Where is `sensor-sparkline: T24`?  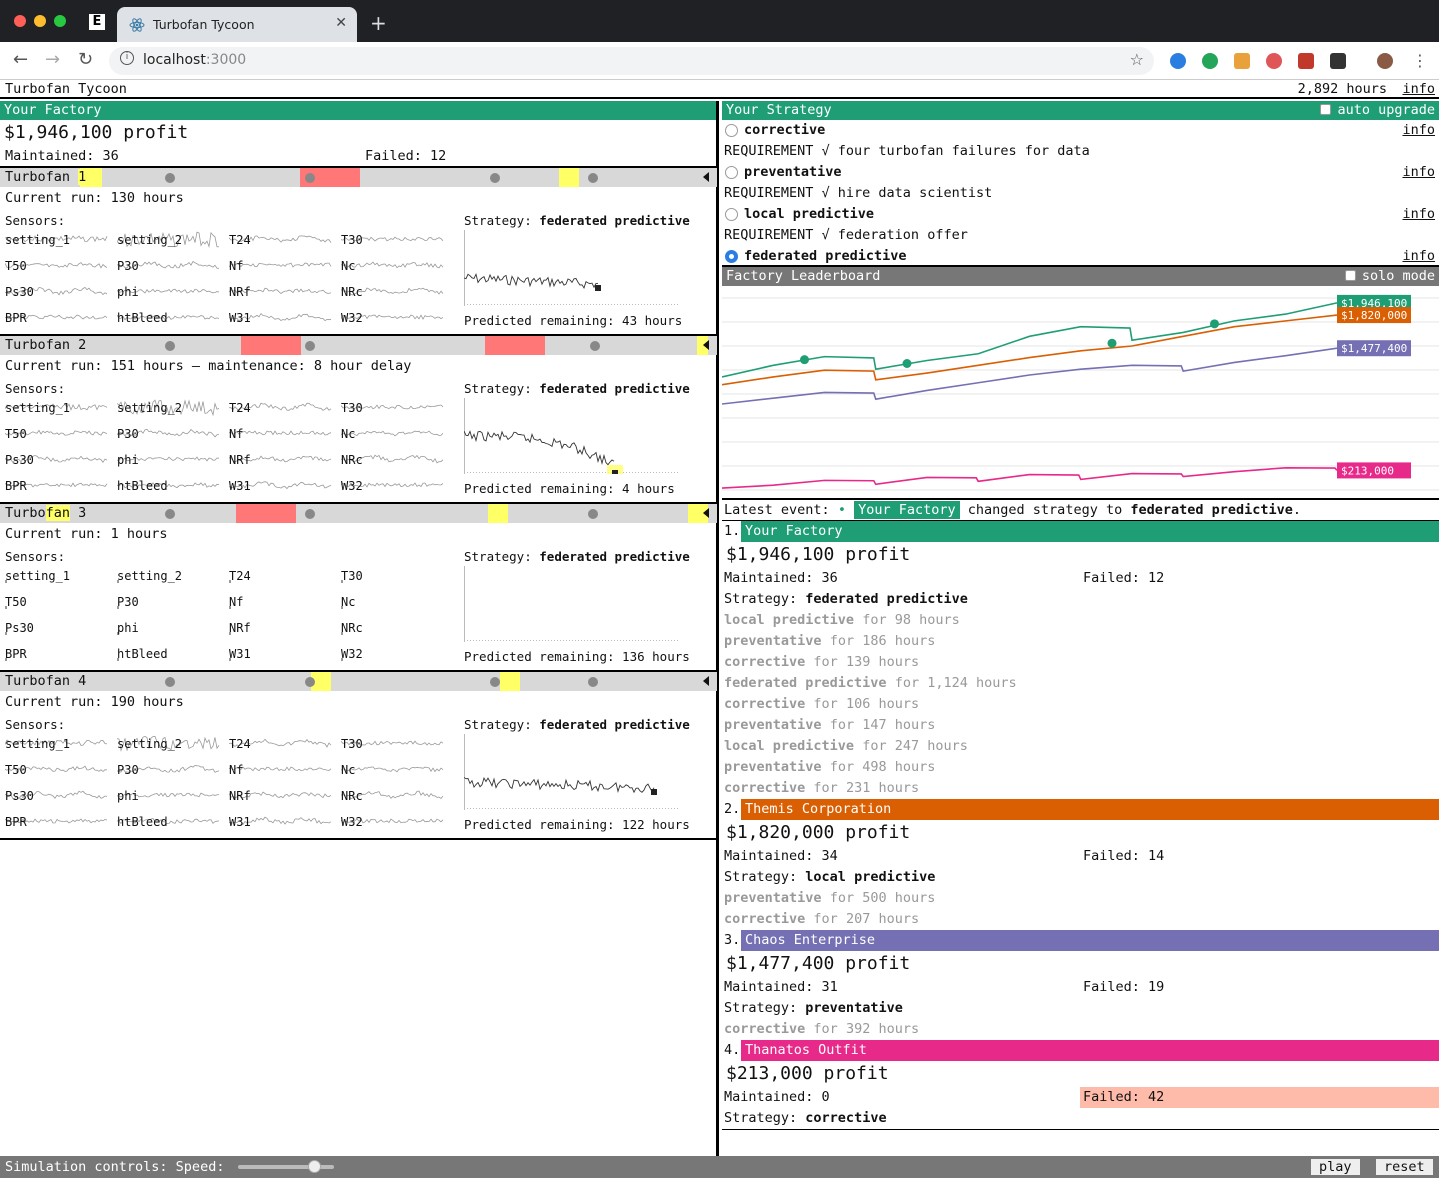
sensor-sparkline: T24 is located at coordinates (282, 576).